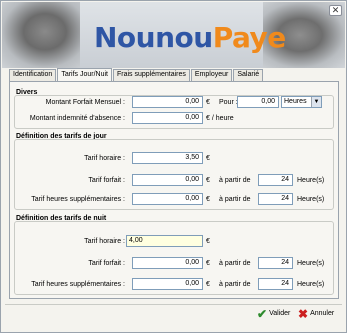 This screenshot has height=333, width=347. Describe the element at coordinates (208, 284) in the screenshot. I see `nuit-supp-unit: €` at that location.